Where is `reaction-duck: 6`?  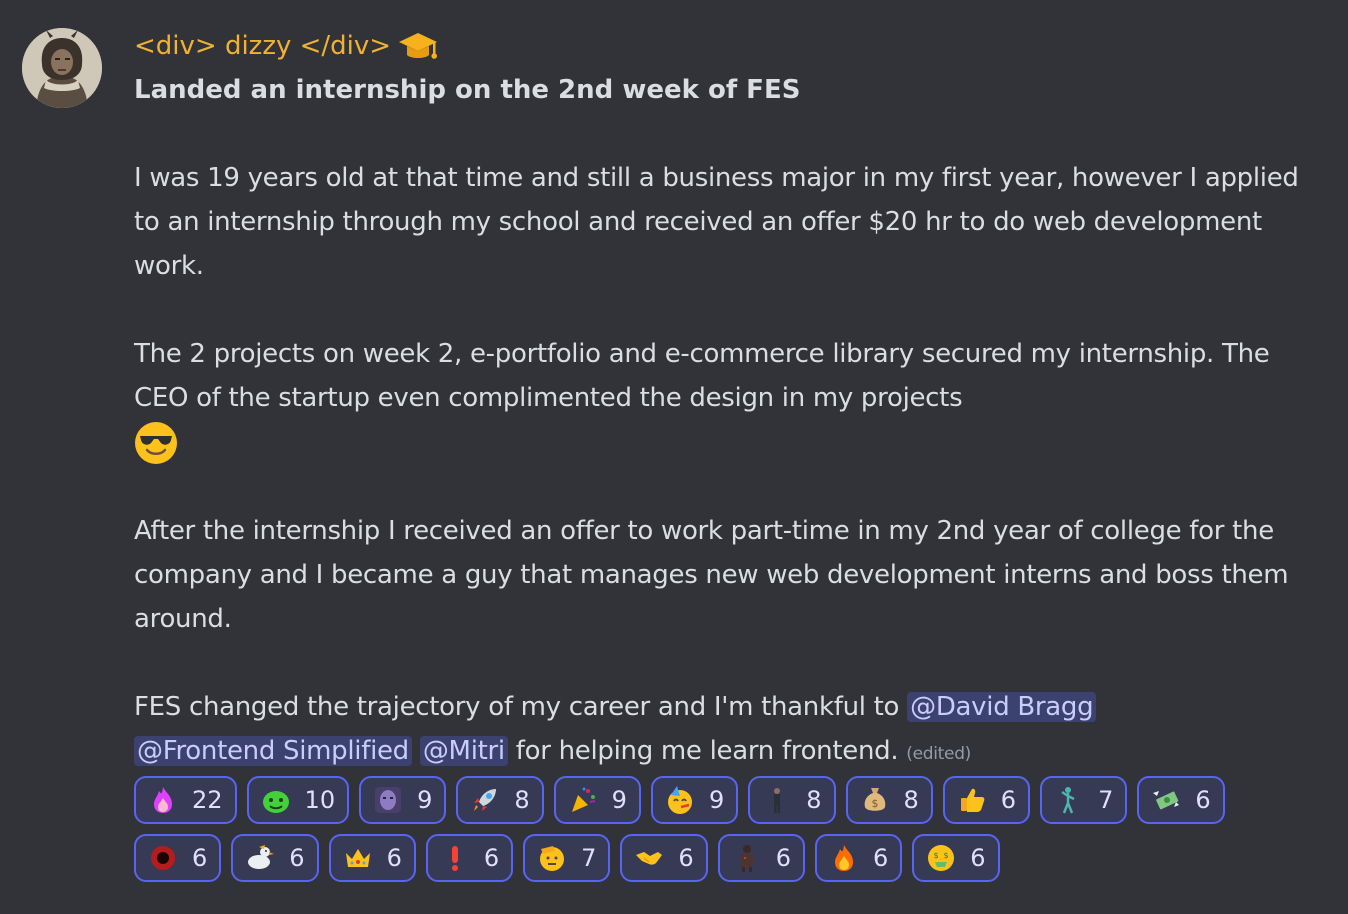
reaction-duck: 6 is located at coordinates (275, 858).